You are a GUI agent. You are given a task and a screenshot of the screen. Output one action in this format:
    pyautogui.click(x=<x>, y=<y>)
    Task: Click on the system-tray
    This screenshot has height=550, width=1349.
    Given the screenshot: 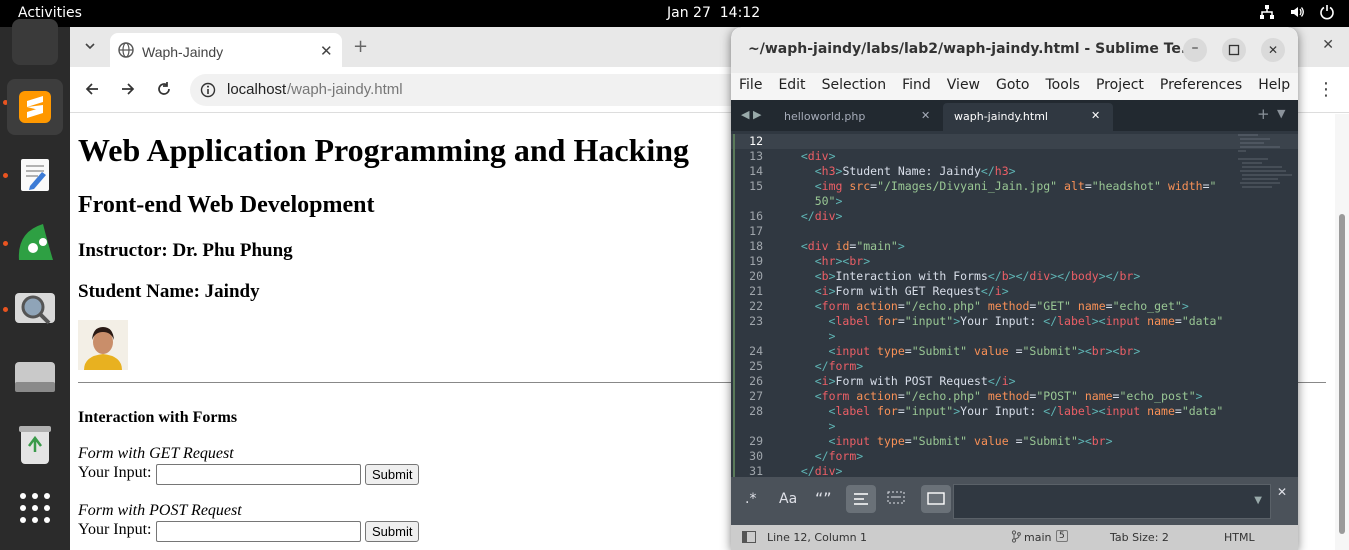 What is the action you would take?
    pyautogui.click(x=1297, y=14)
    